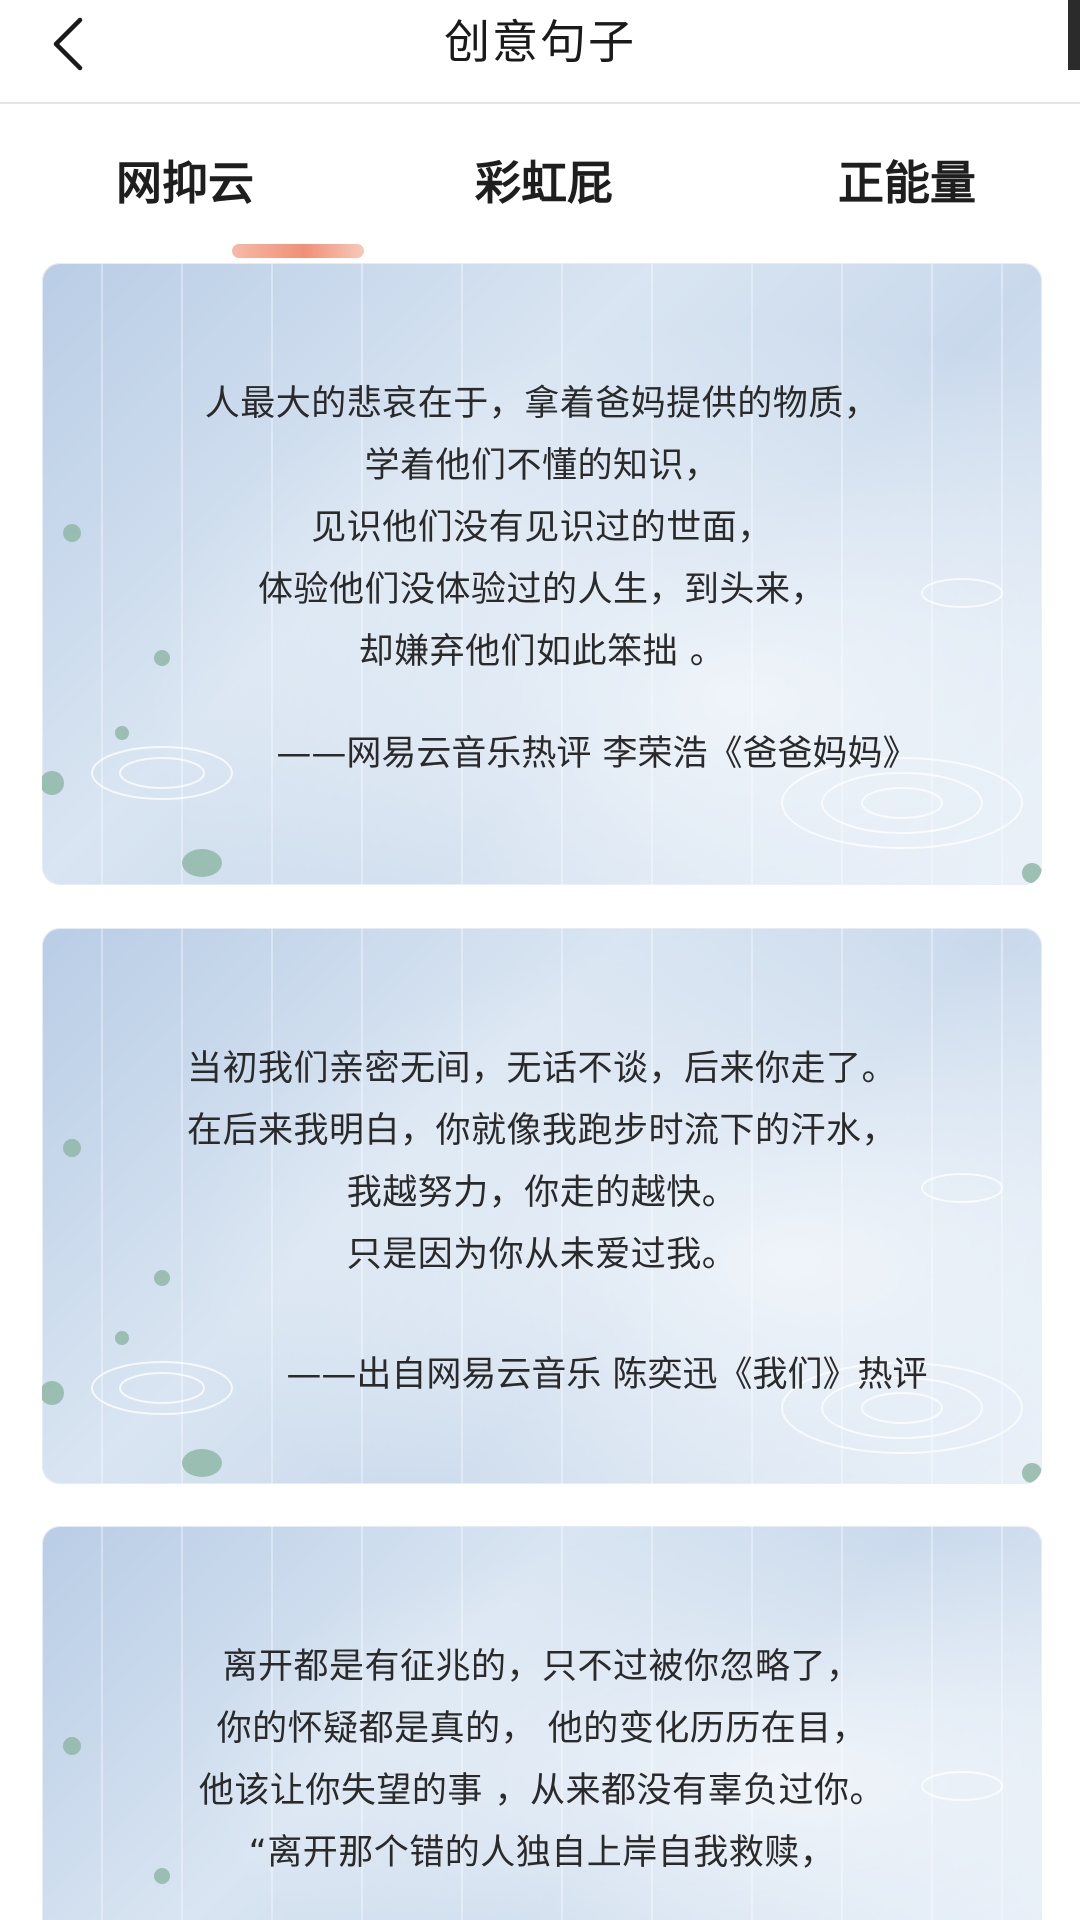  What do you see at coordinates (542, 1853) in the screenshot?
I see `quote-line: “离开那个错的人独自上岸自我救赎，` at bounding box center [542, 1853].